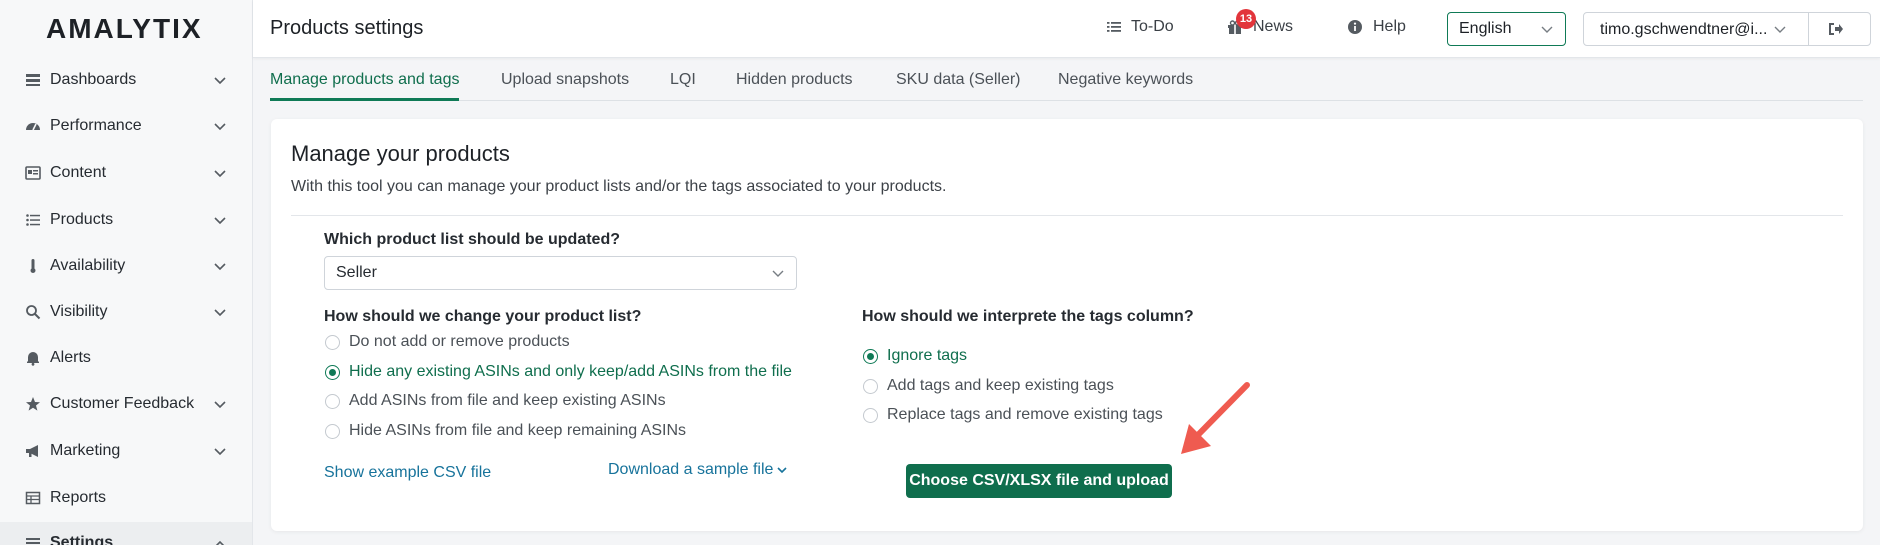 The height and width of the screenshot is (545, 1880). I want to click on sidebar-item-visibility: Visibility, so click(126, 312).